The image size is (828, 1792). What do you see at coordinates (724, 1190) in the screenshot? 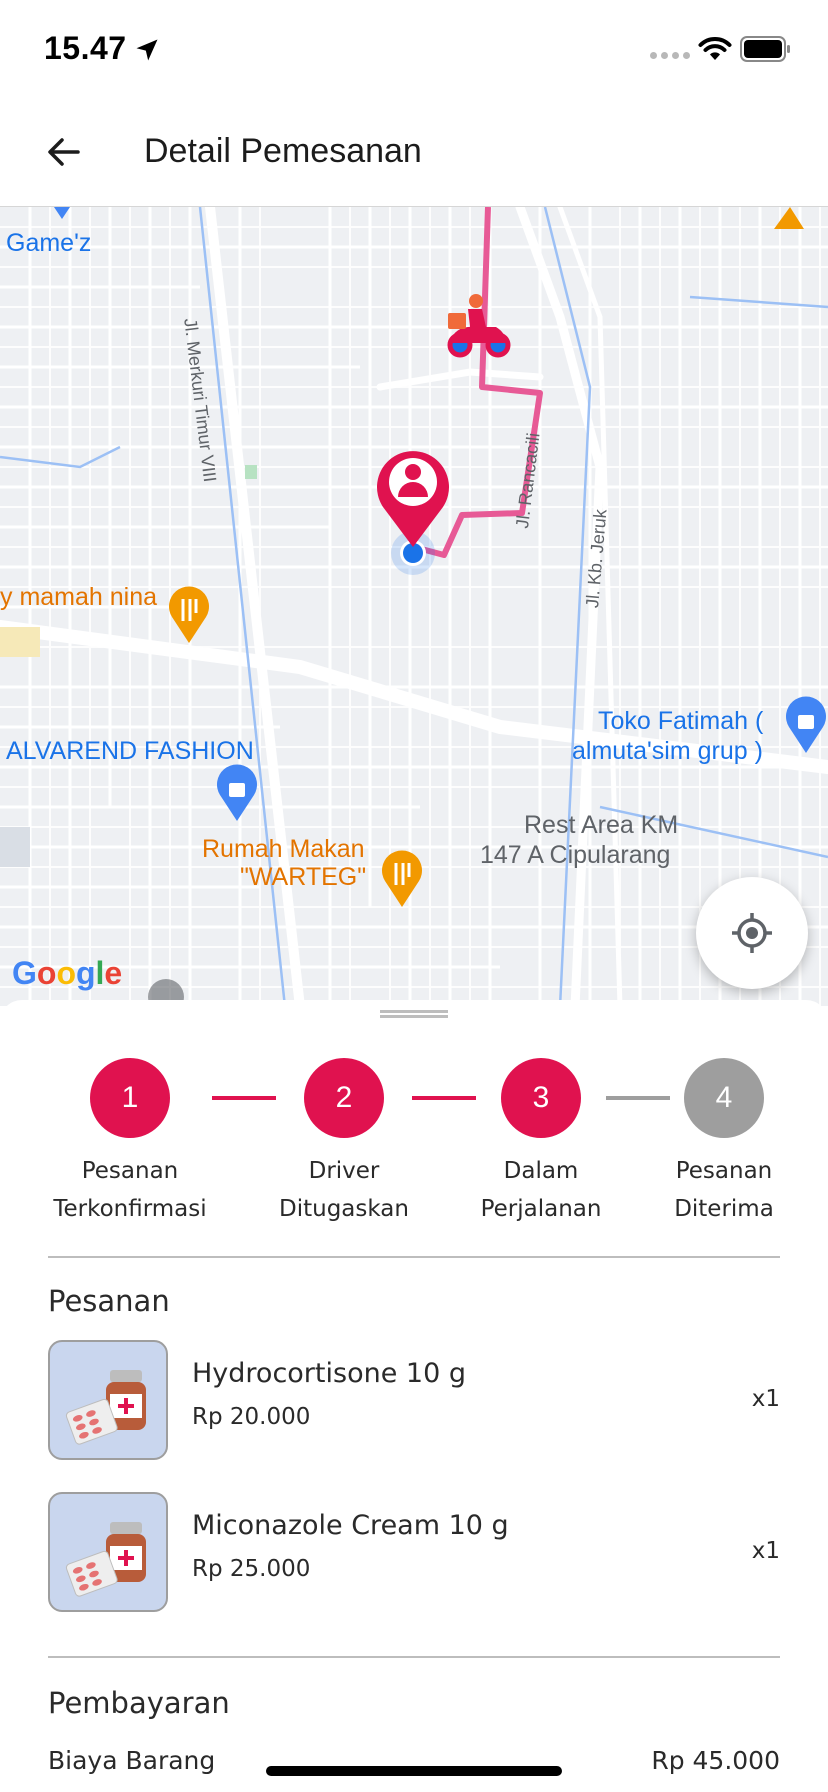
I see `step-label: Pesanan Diterima` at bounding box center [724, 1190].